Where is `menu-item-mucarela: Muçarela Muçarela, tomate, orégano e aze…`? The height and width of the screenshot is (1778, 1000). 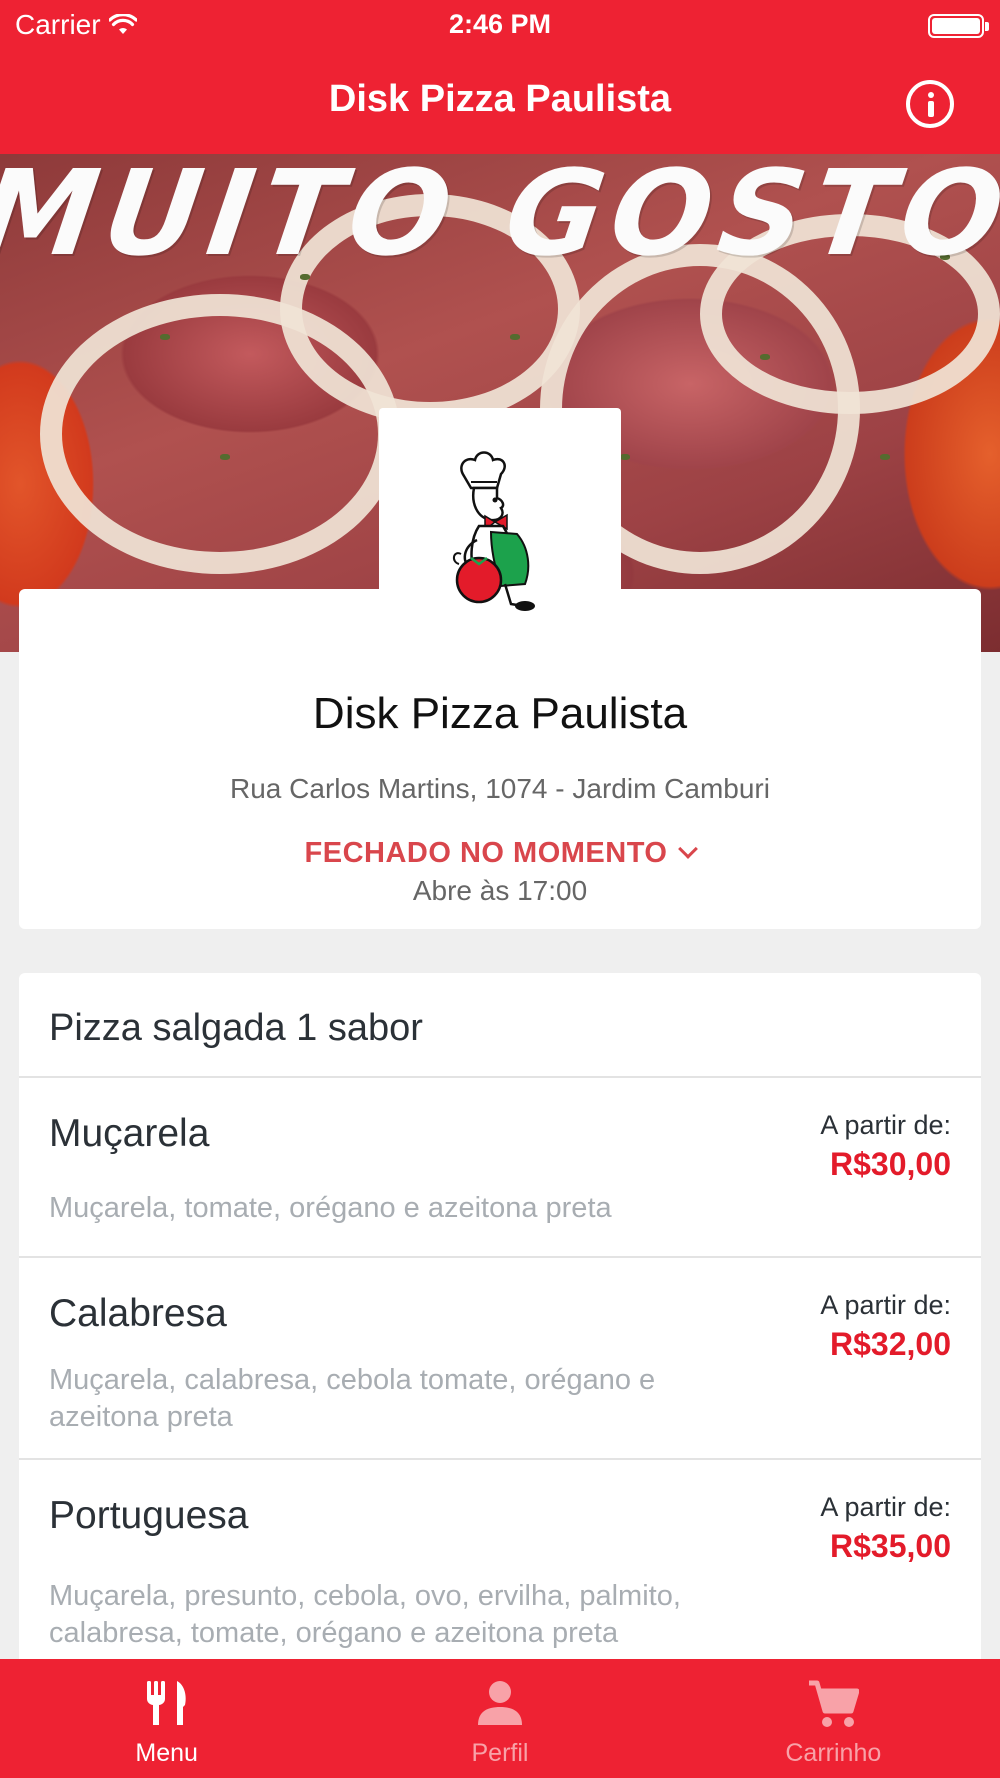 menu-item-mucarela: Muçarela Muçarela, tomate, orégano e aze… is located at coordinates (500, 1168).